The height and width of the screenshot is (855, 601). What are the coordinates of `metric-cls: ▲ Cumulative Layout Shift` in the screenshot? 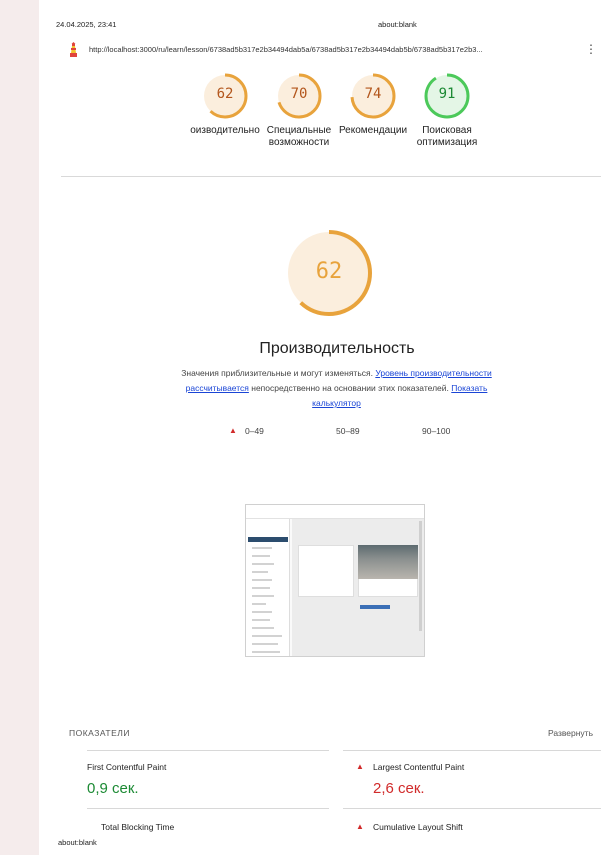 It's located at (409, 827).